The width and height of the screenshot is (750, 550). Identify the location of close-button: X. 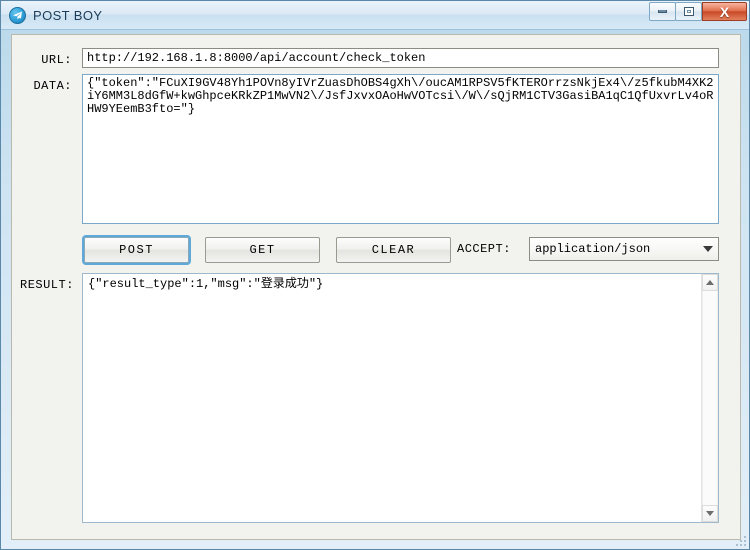
(724, 11).